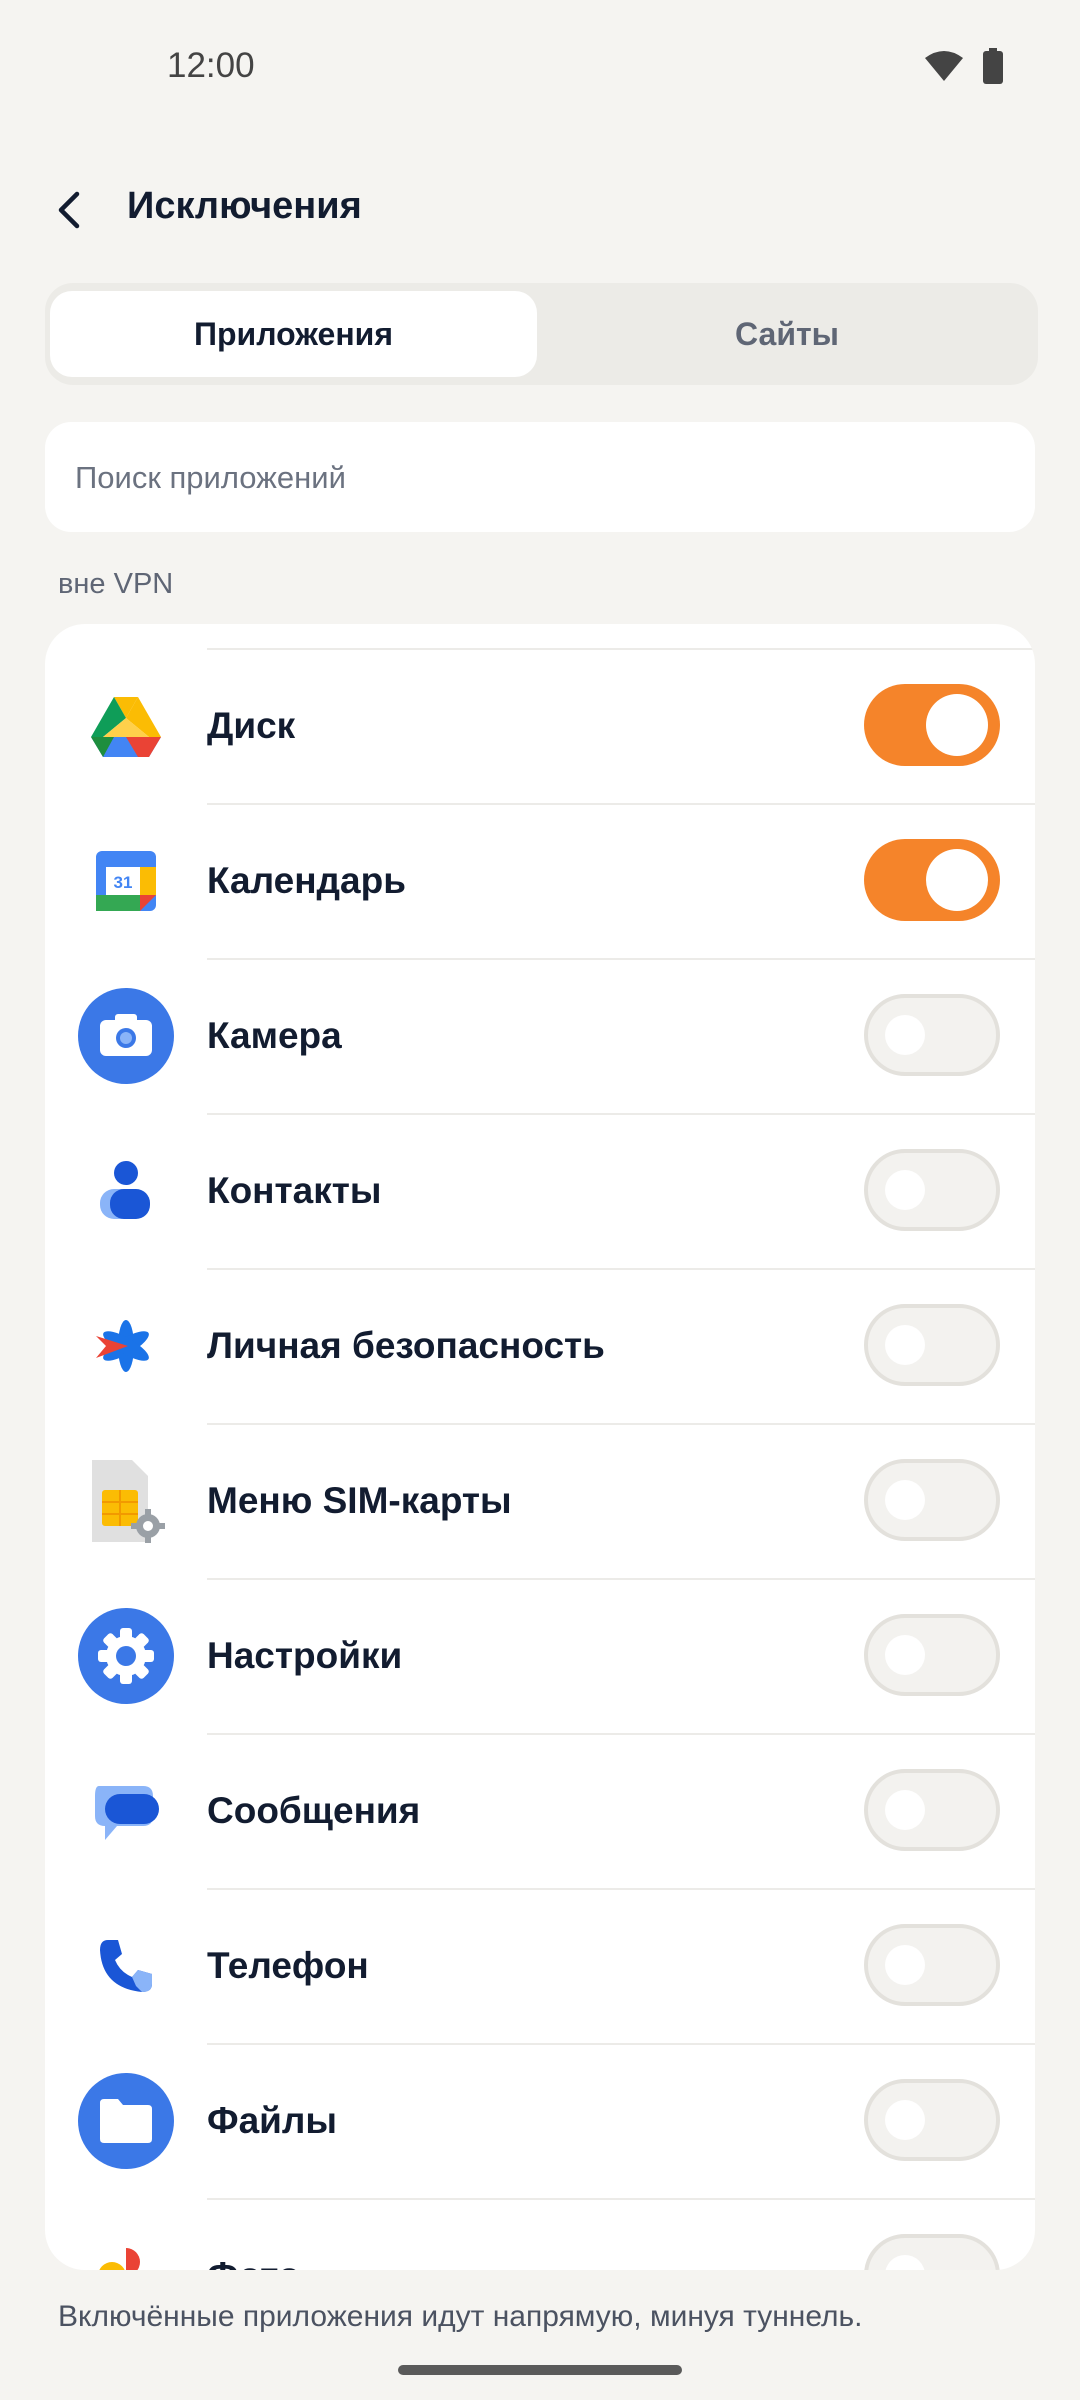  I want to click on app-name: Календарь, so click(306, 880).